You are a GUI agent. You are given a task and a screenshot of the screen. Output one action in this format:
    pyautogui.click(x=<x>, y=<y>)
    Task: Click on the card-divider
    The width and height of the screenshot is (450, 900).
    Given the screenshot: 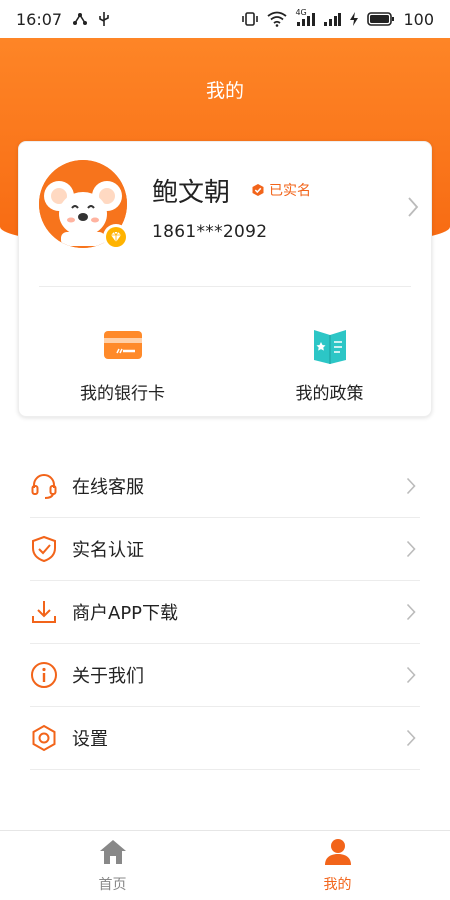 What is the action you would take?
    pyautogui.click(x=225, y=286)
    